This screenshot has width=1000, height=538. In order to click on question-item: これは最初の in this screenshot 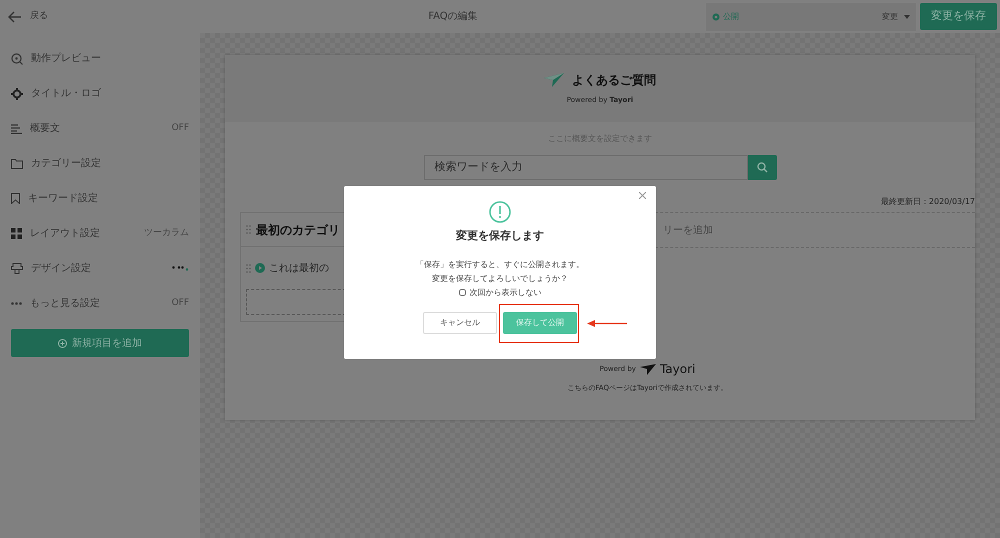, I will do `click(299, 268)`.